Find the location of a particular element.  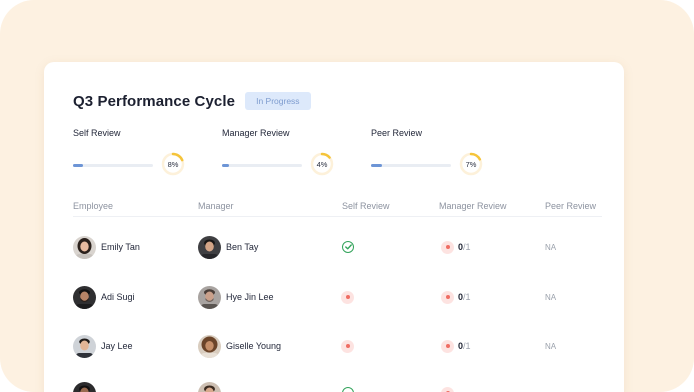

progress-self-review: Self Review 8% is located at coordinates (133, 153).